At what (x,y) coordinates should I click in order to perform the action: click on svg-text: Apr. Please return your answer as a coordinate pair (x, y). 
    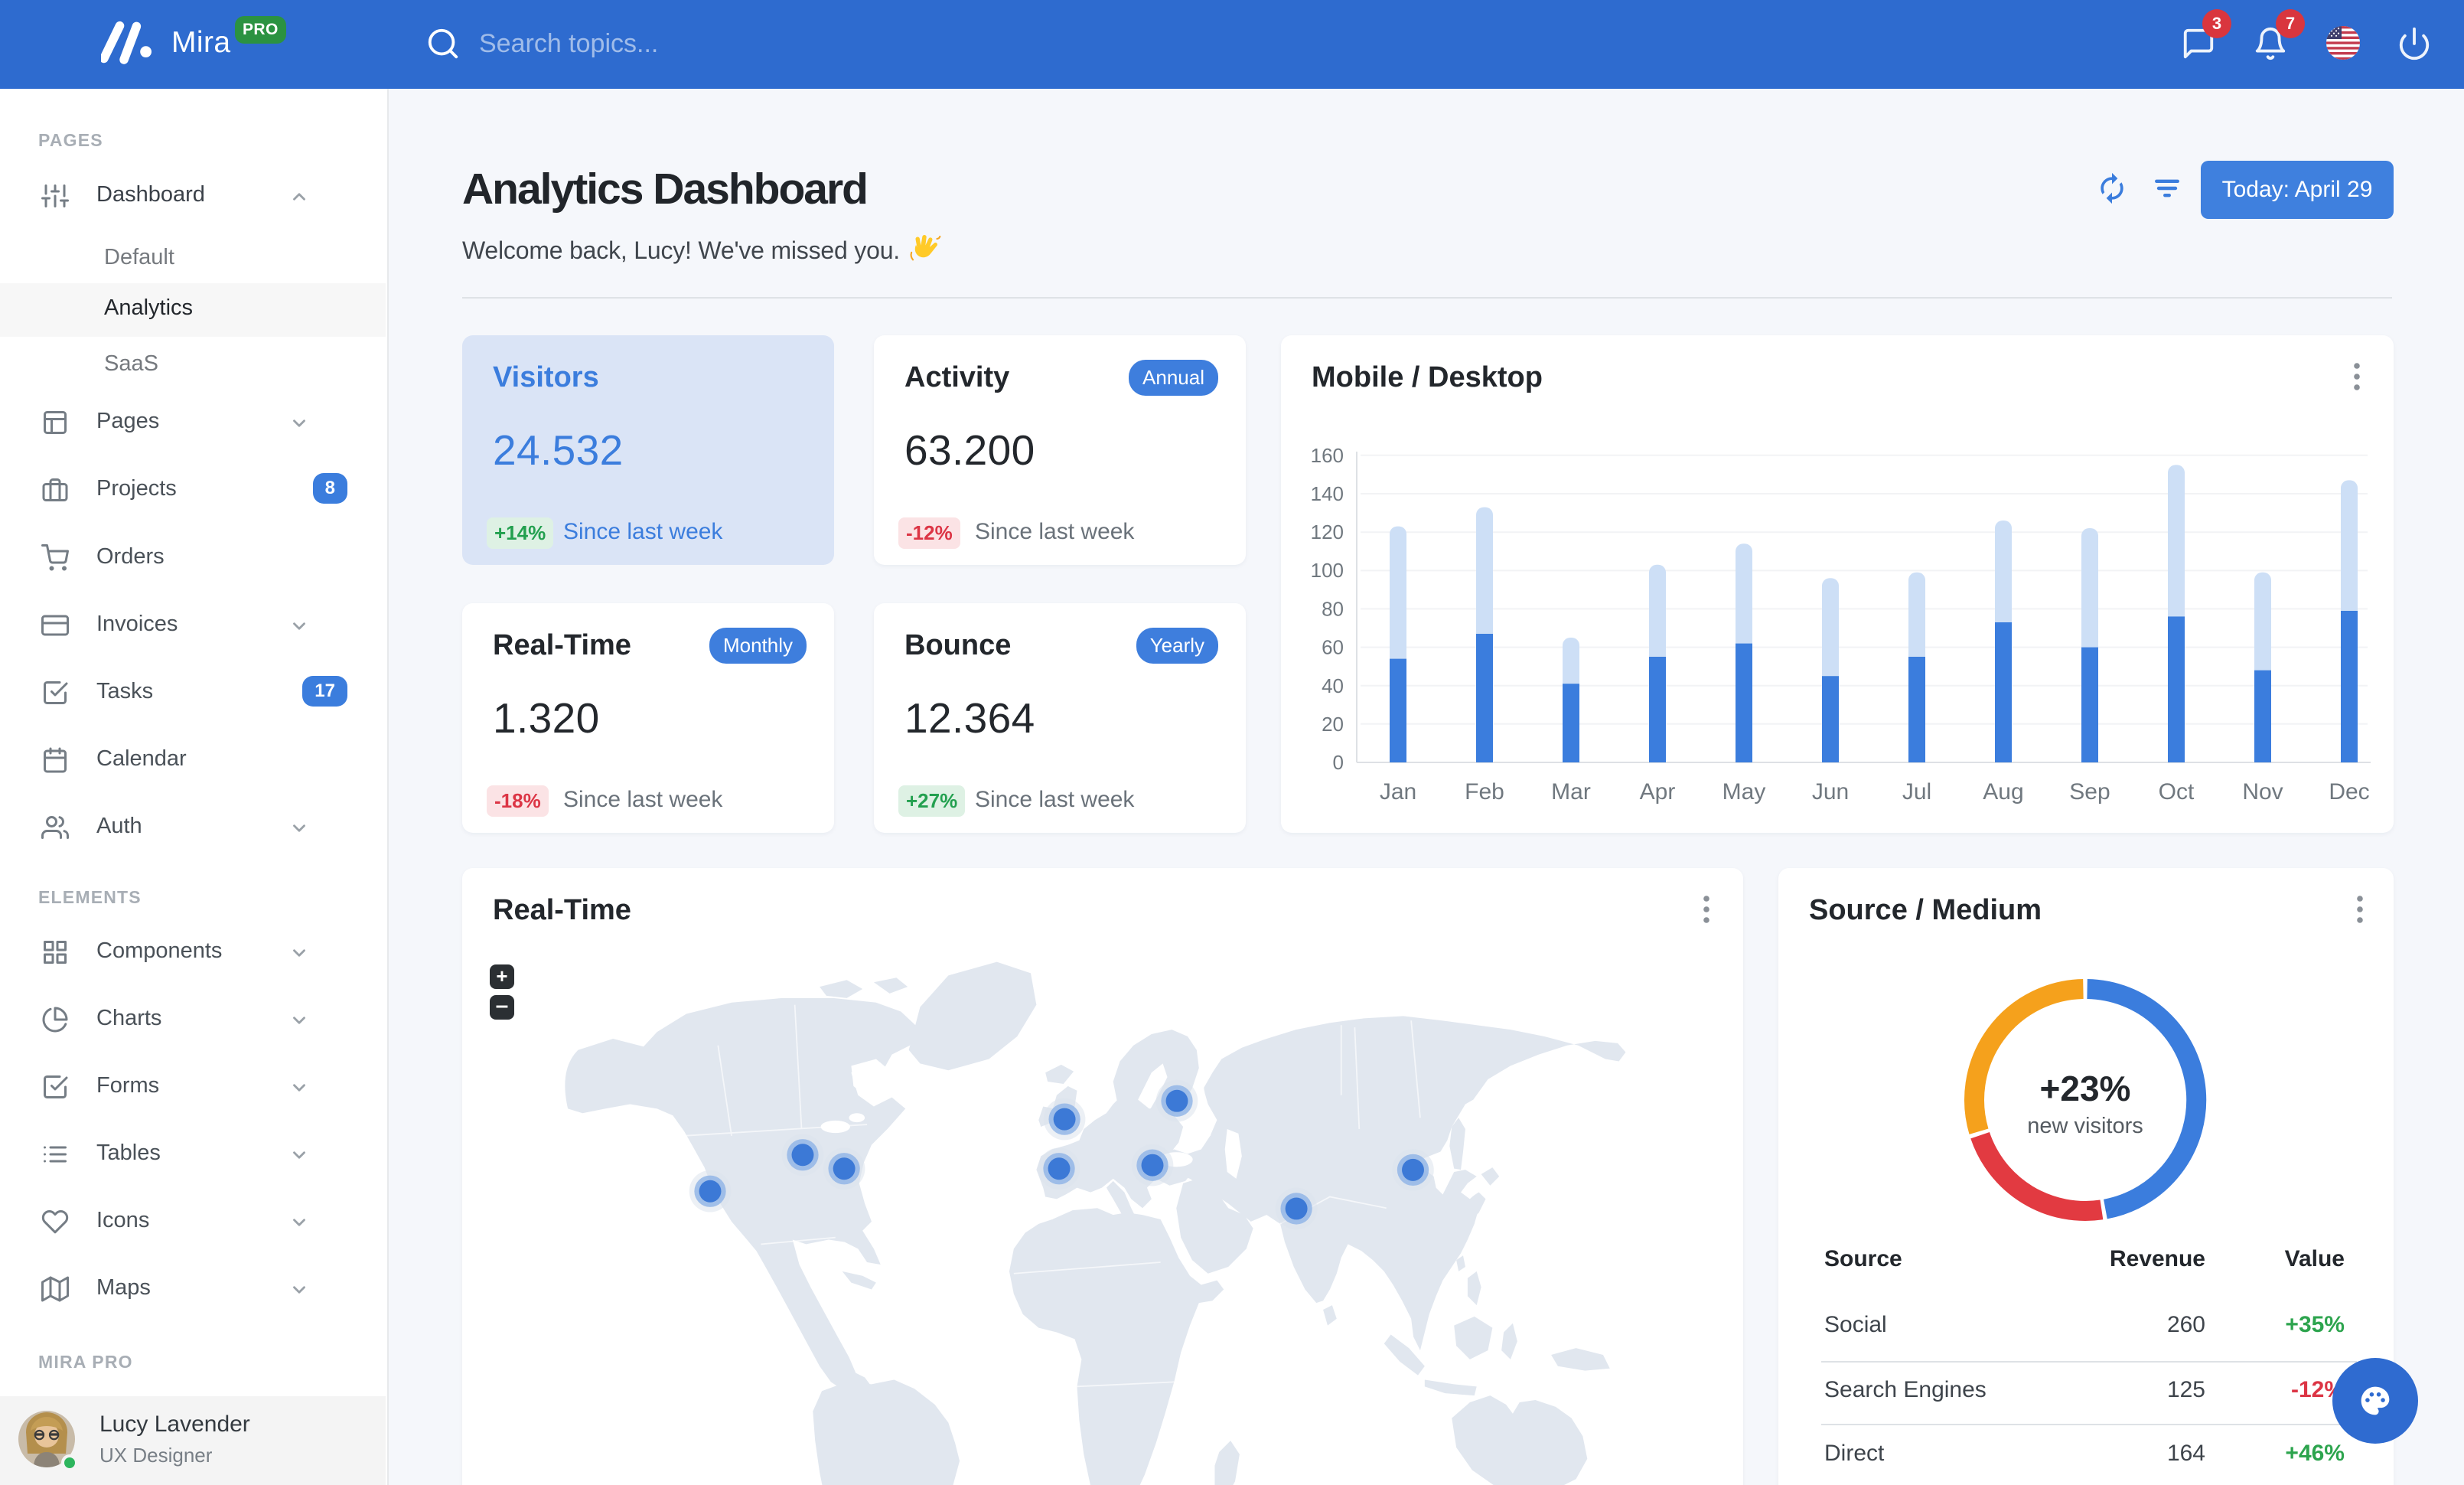
    Looking at the image, I should click on (1658, 792).